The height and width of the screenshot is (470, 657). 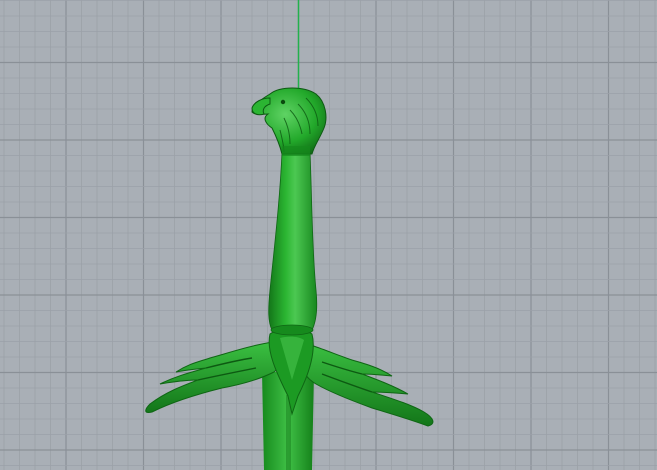 I want to click on grip-collar, so click(x=292, y=330).